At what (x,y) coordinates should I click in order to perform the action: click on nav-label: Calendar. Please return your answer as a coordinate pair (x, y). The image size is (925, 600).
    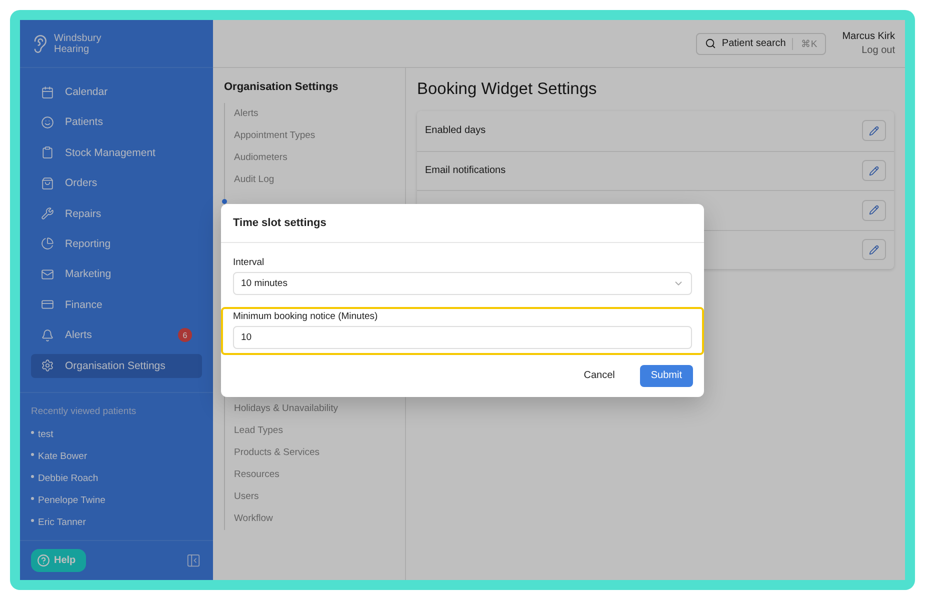
    Looking at the image, I should click on (86, 92).